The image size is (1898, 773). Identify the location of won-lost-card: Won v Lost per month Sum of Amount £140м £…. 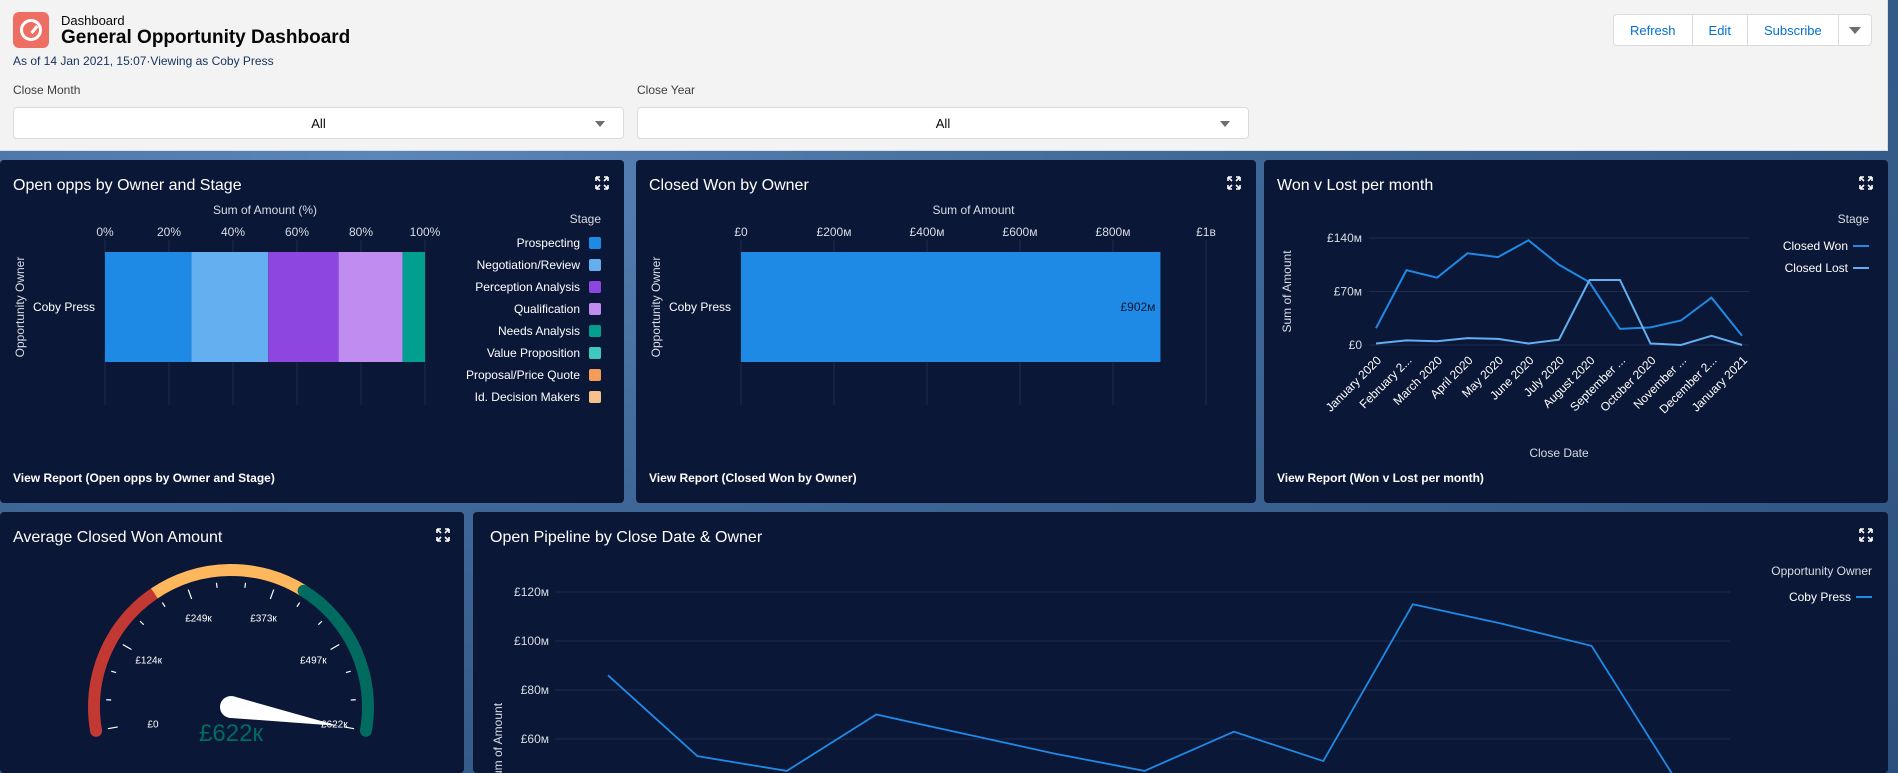
(1576, 331).